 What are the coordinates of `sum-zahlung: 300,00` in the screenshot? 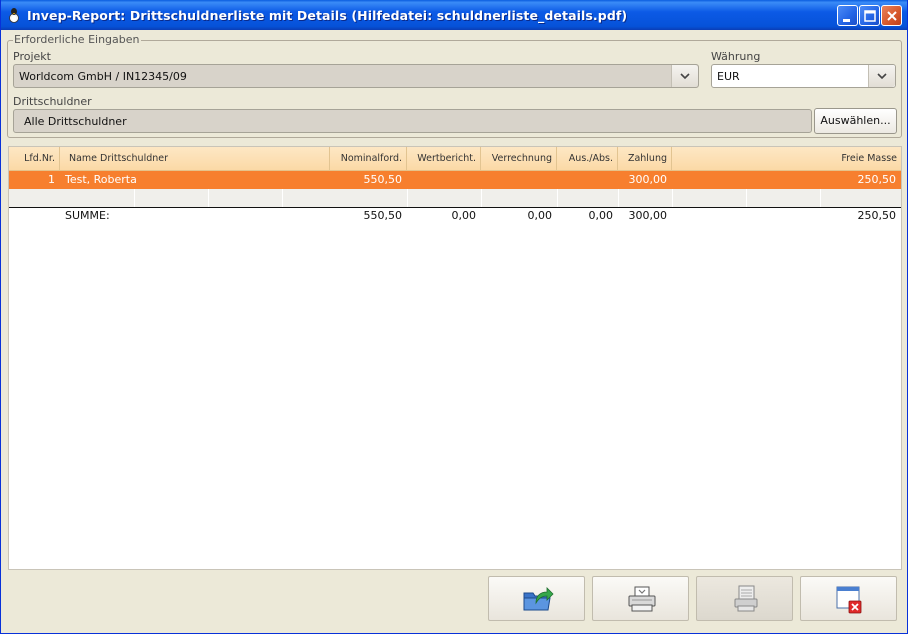 It's located at (648, 215).